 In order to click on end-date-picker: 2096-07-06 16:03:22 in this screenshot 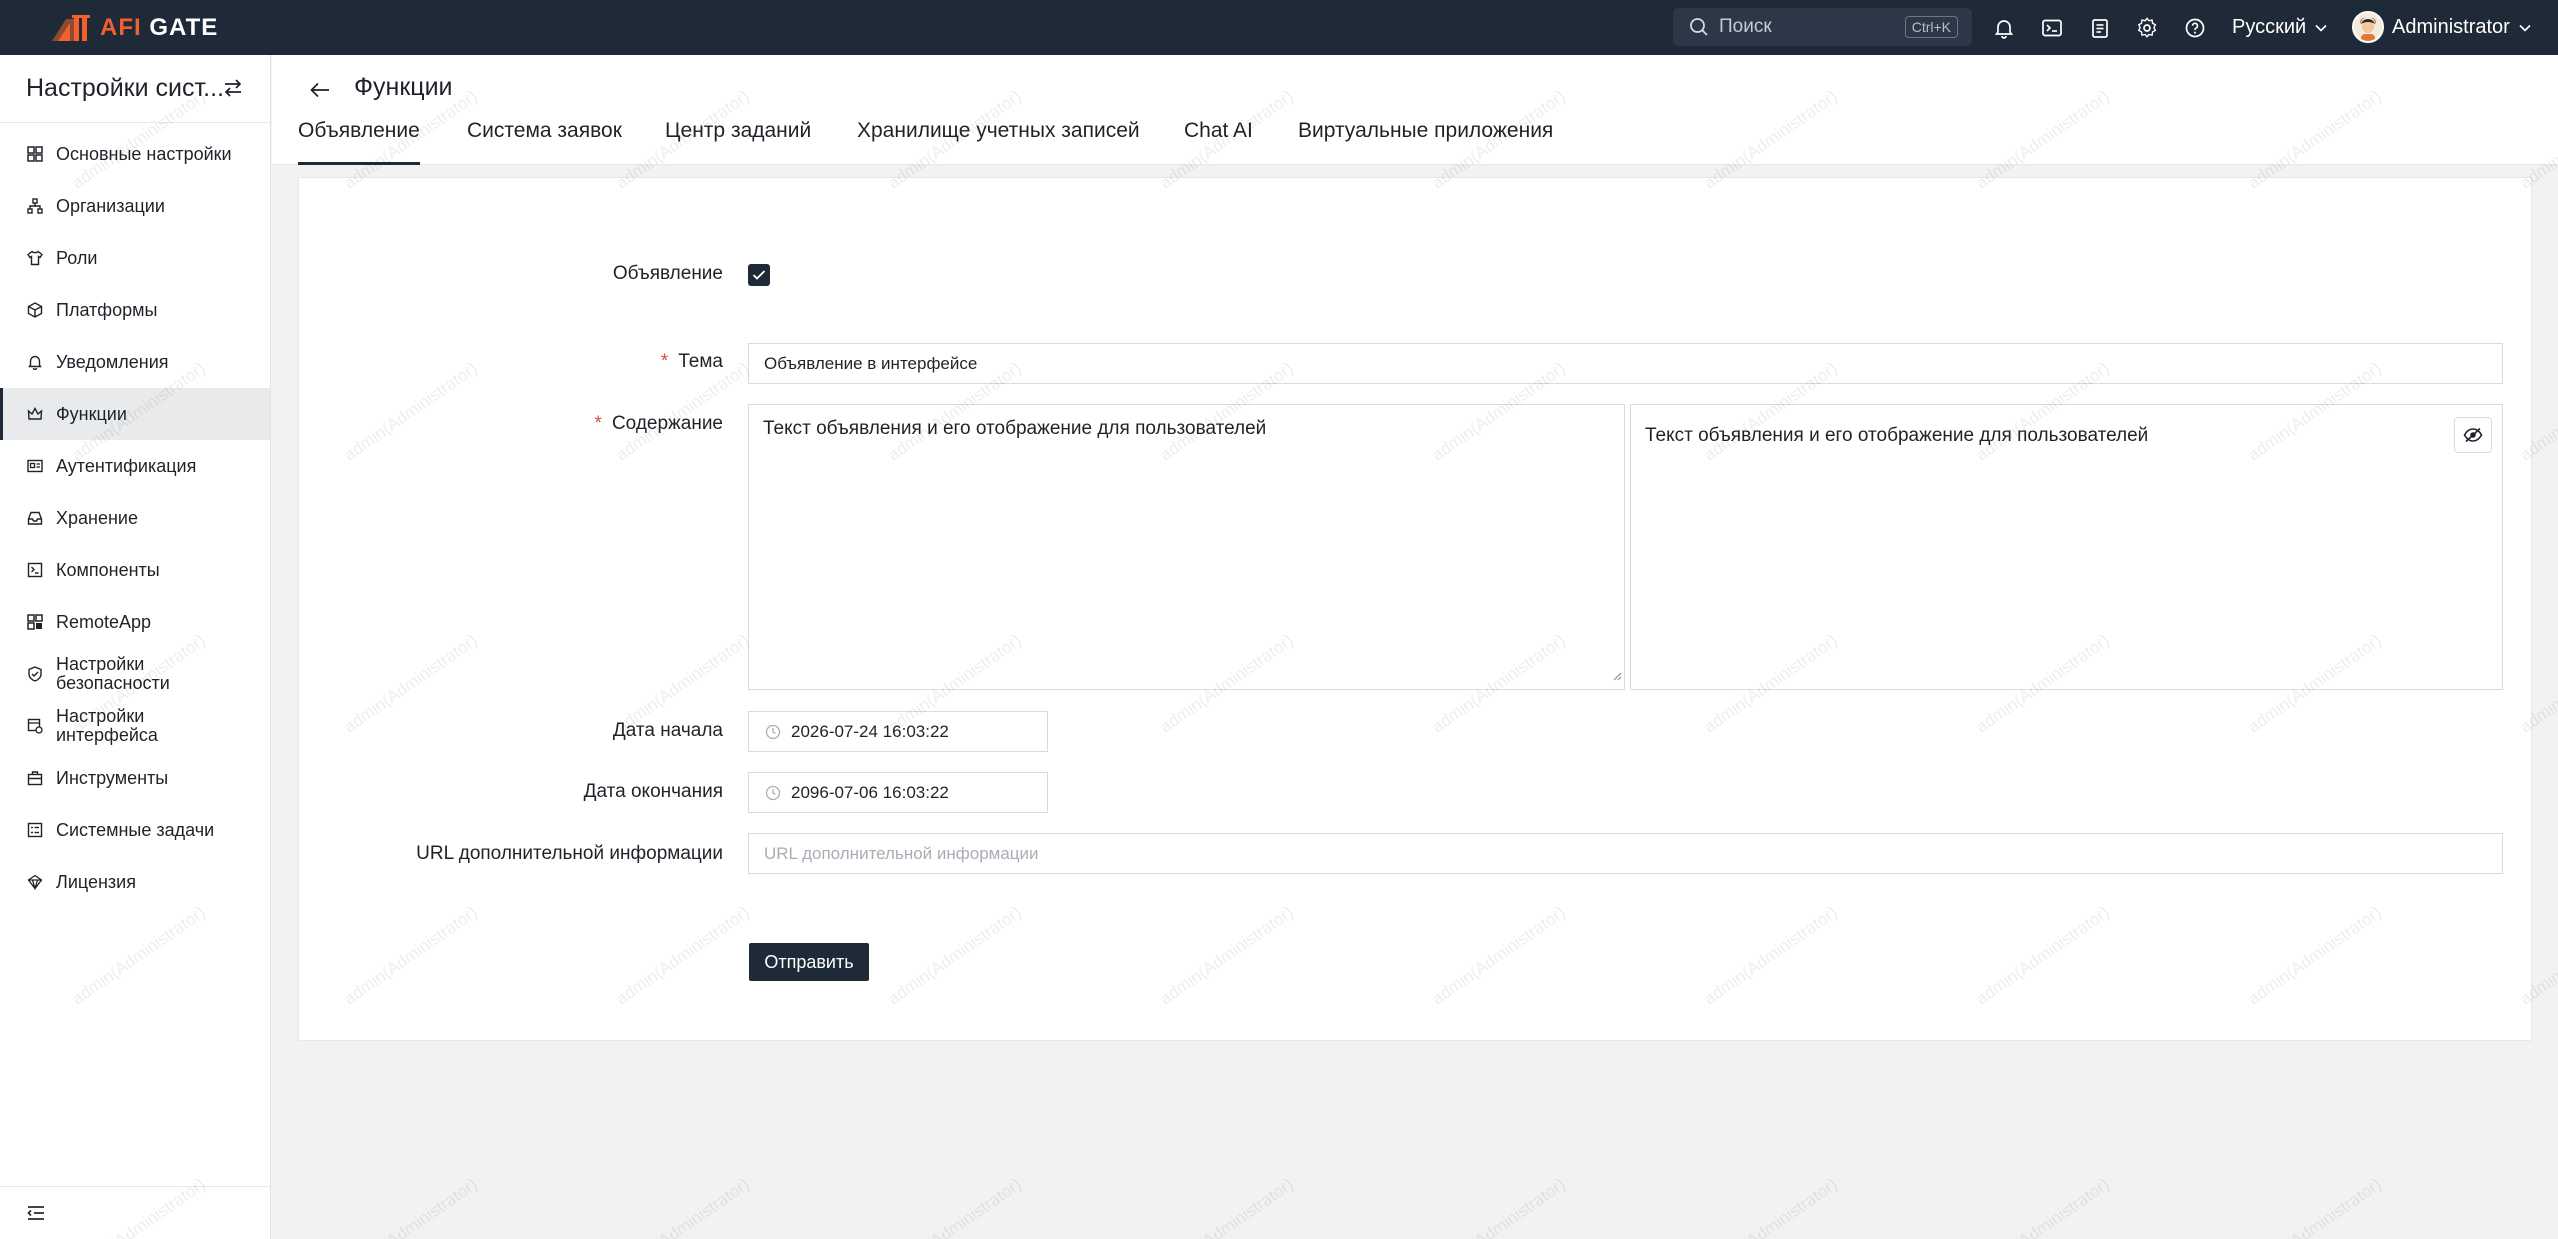, I will do `click(898, 792)`.